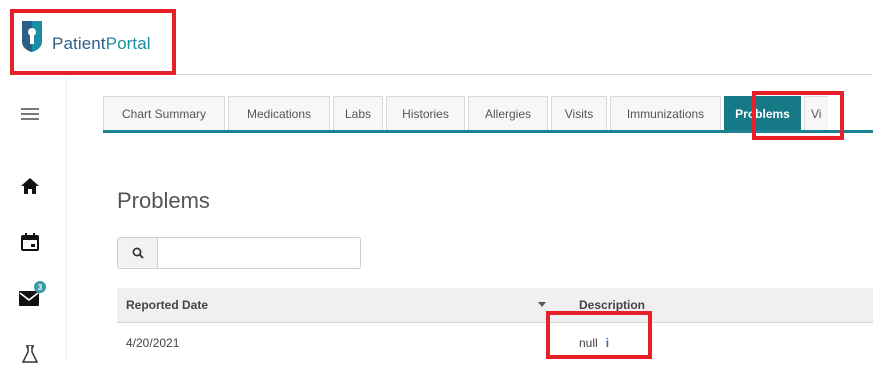 The height and width of the screenshot is (368, 873). Describe the element at coordinates (167, 305) in the screenshot. I see `column-header-reported-date: Reported Date` at that location.